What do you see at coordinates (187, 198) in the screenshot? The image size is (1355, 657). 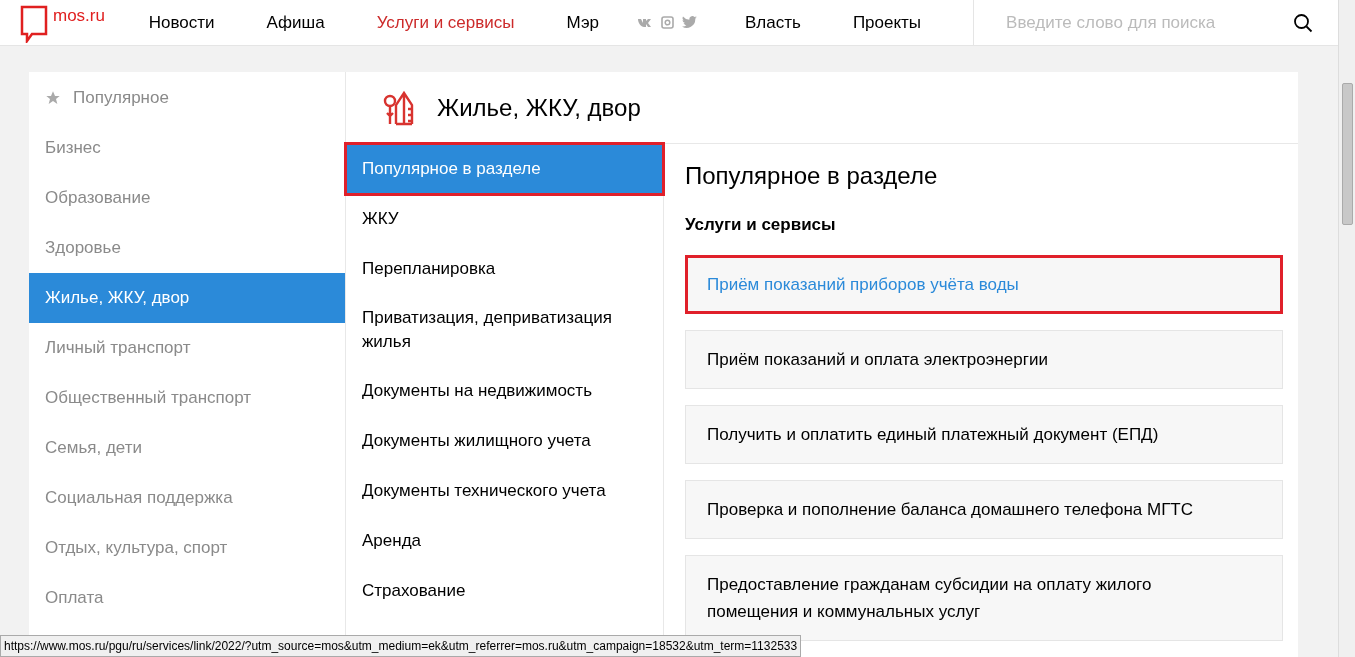 I see `sidebar-item: Образование` at bounding box center [187, 198].